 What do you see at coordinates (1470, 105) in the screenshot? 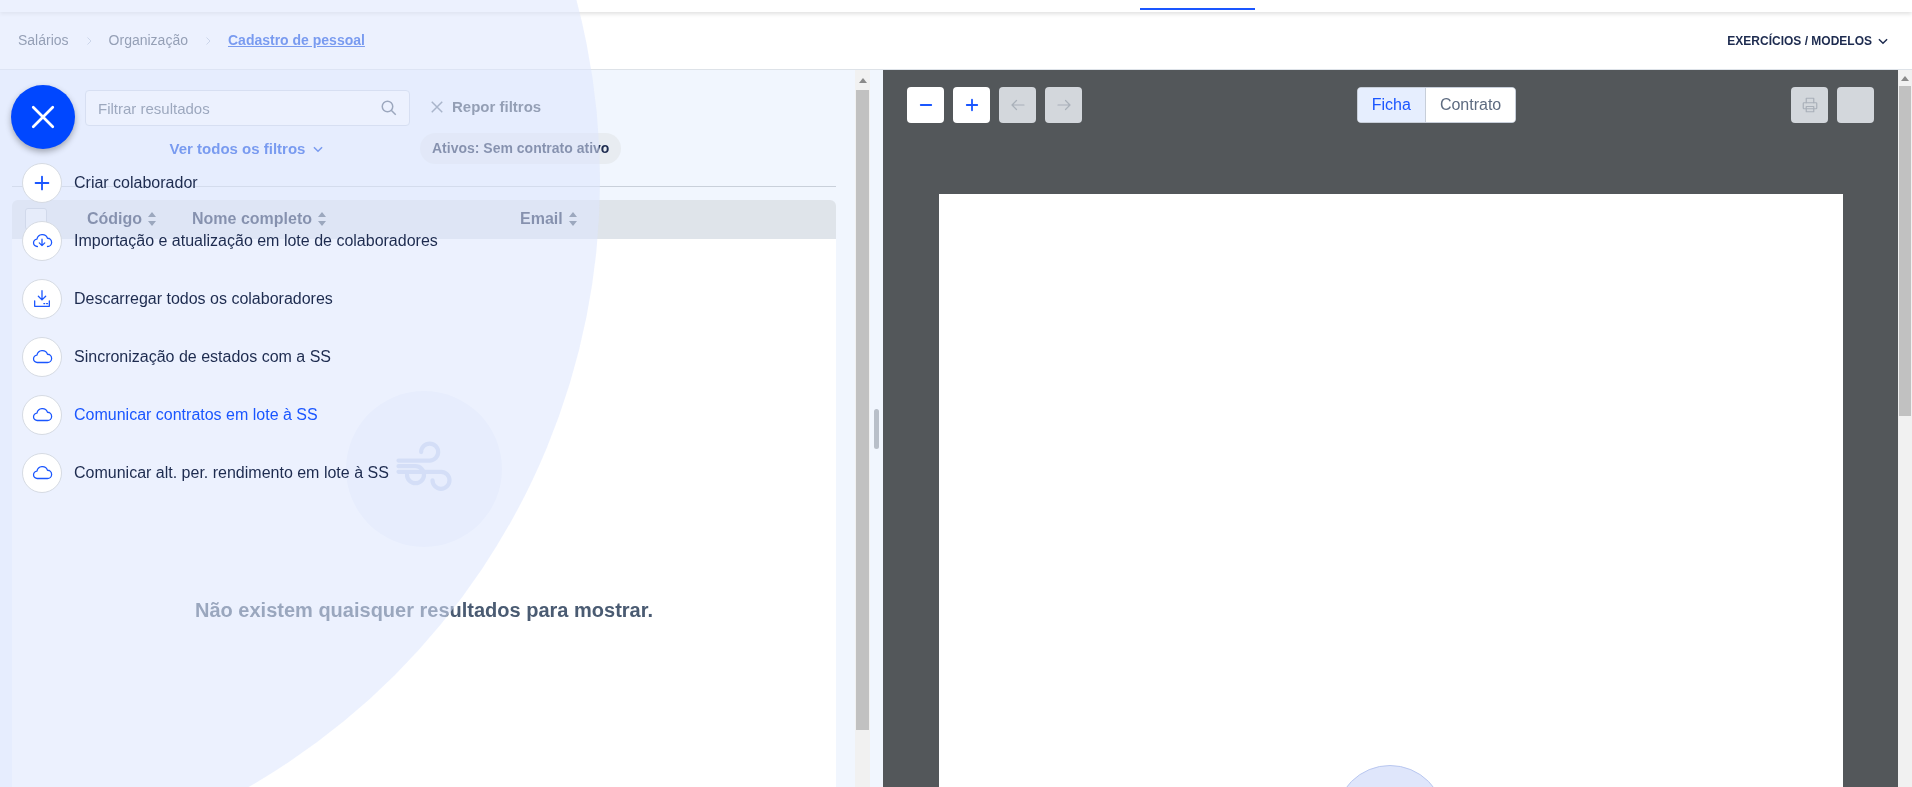
I see `view-tab: Contrato` at bounding box center [1470, 105].